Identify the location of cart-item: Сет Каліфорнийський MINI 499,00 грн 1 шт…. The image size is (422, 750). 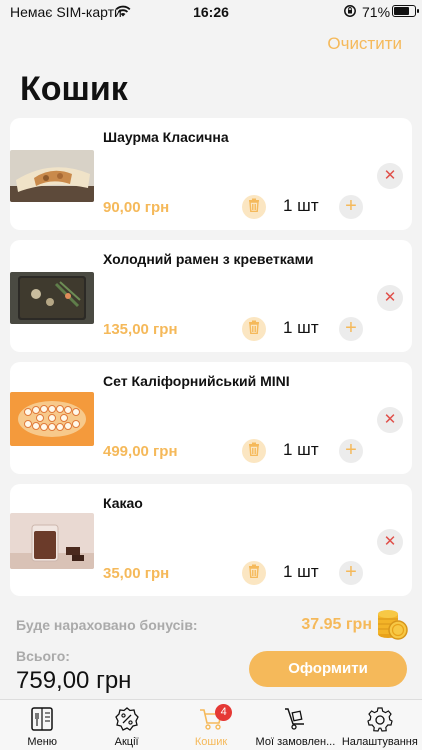
(211, 418).